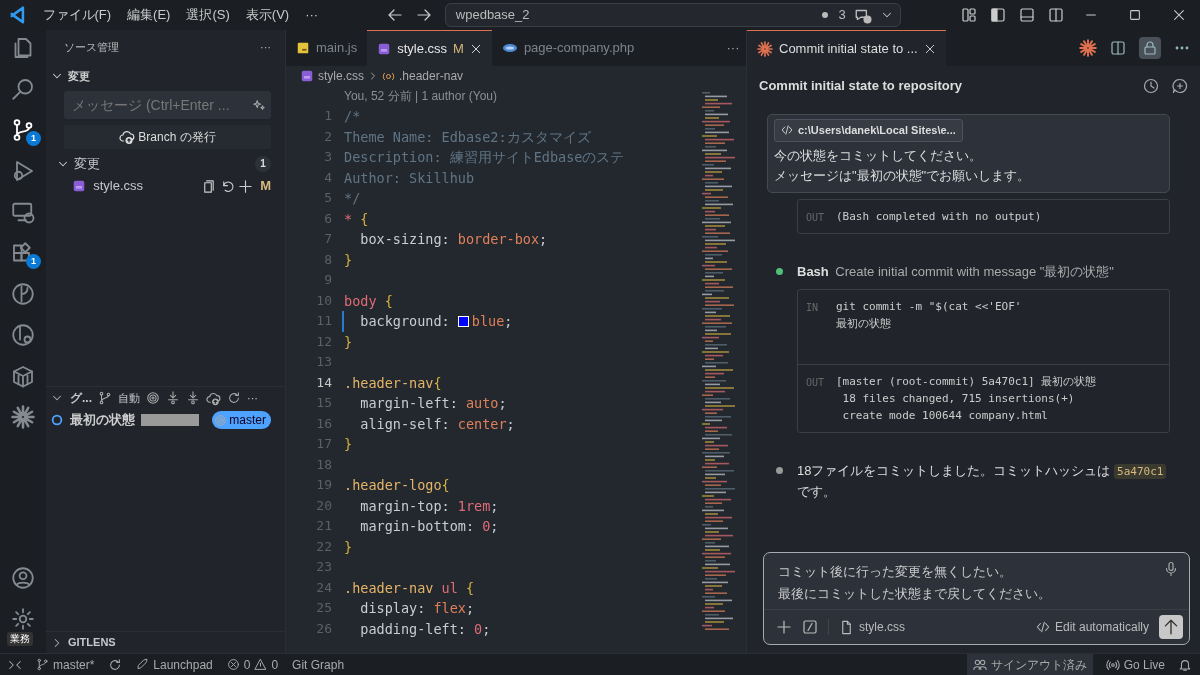 The height and width of the screenshot is (675, 1200). Describe the element at coordinates (145, 186) in the screenshot. I see `file-name: style.css` at that location.